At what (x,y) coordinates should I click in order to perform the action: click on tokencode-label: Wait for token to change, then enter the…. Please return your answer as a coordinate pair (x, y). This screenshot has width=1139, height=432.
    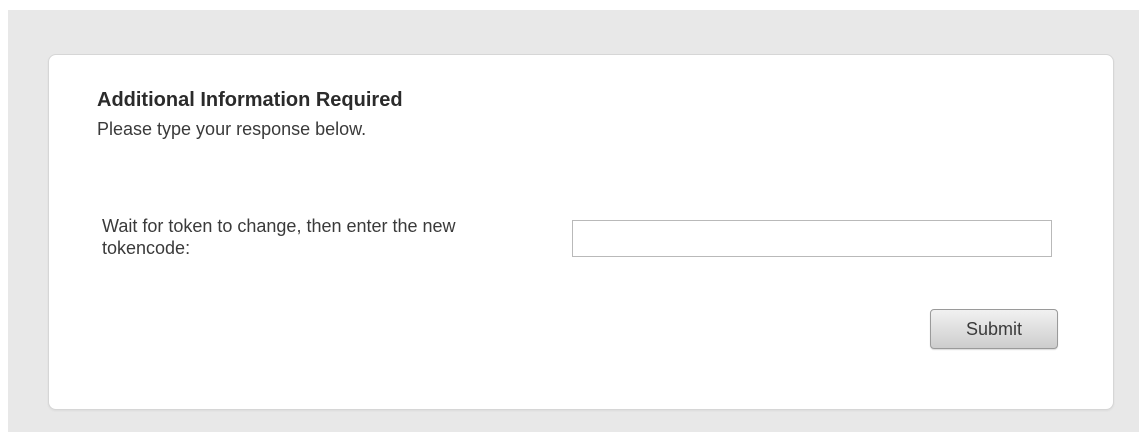
    Looking at the image, I should click on (279, 237).